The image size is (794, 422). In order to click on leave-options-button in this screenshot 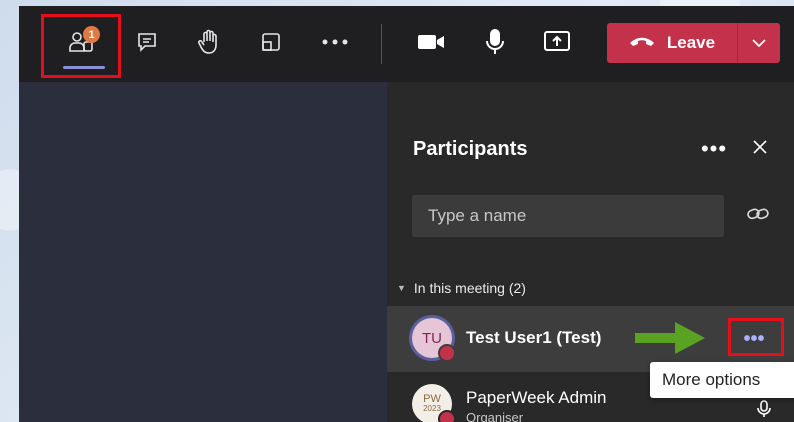, I will do `click(759, 43)`.